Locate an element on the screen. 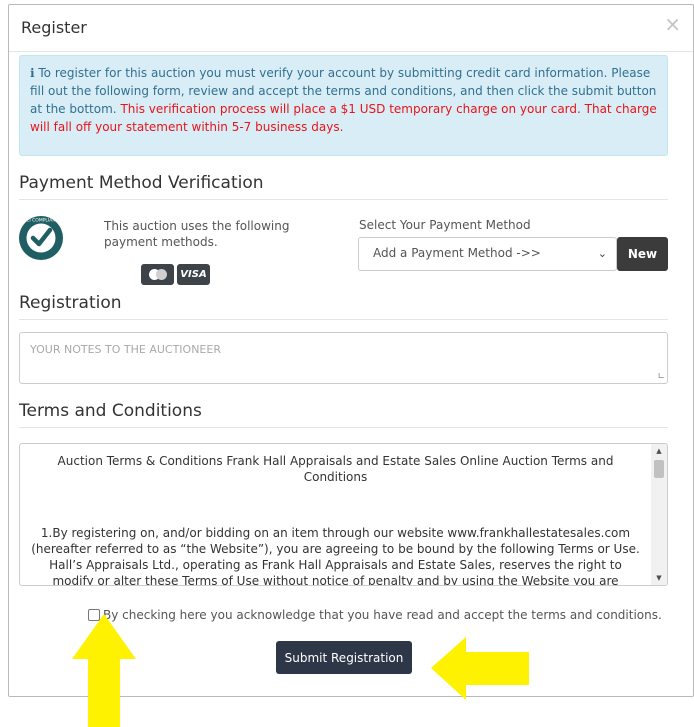 This screenshot has height=727, width=694. new-payment-button: New is located at coordinates (642, 254).